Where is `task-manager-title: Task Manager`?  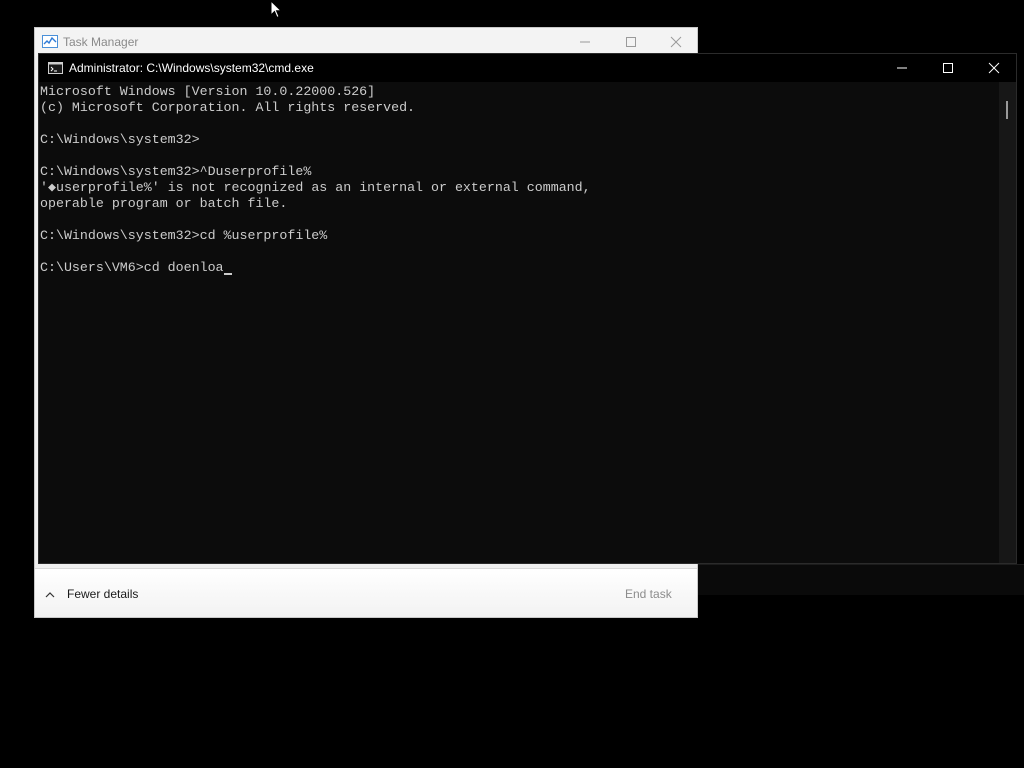
task-manager-title: Task Manager is located at coordinates (101, 42).